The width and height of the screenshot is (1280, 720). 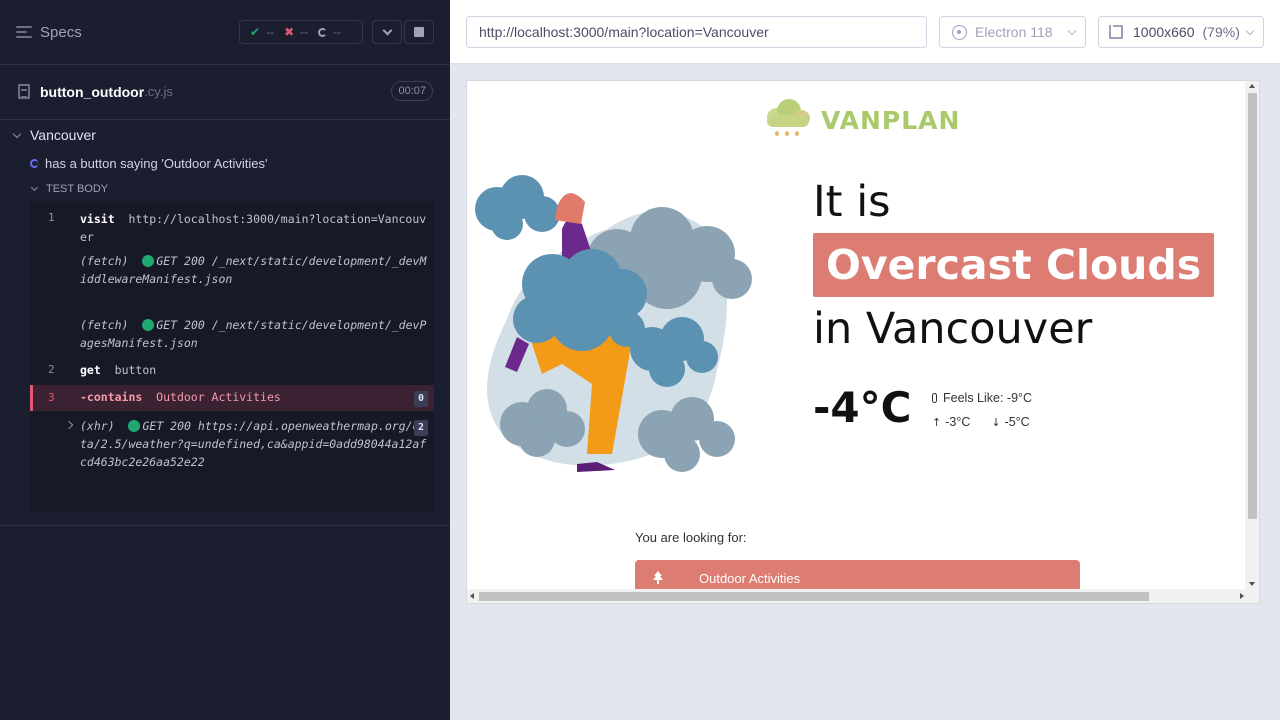 I want to click on vertical-scrollbar, so click(x=1252, y=335).